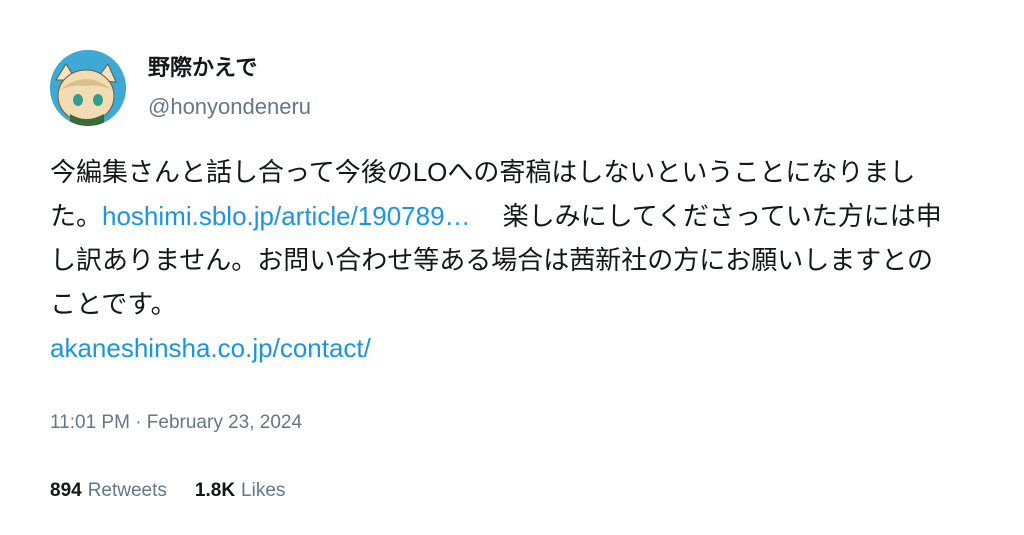 This screenshot has width=1024, height=535. I want to click on avatar, so click(88, 88).